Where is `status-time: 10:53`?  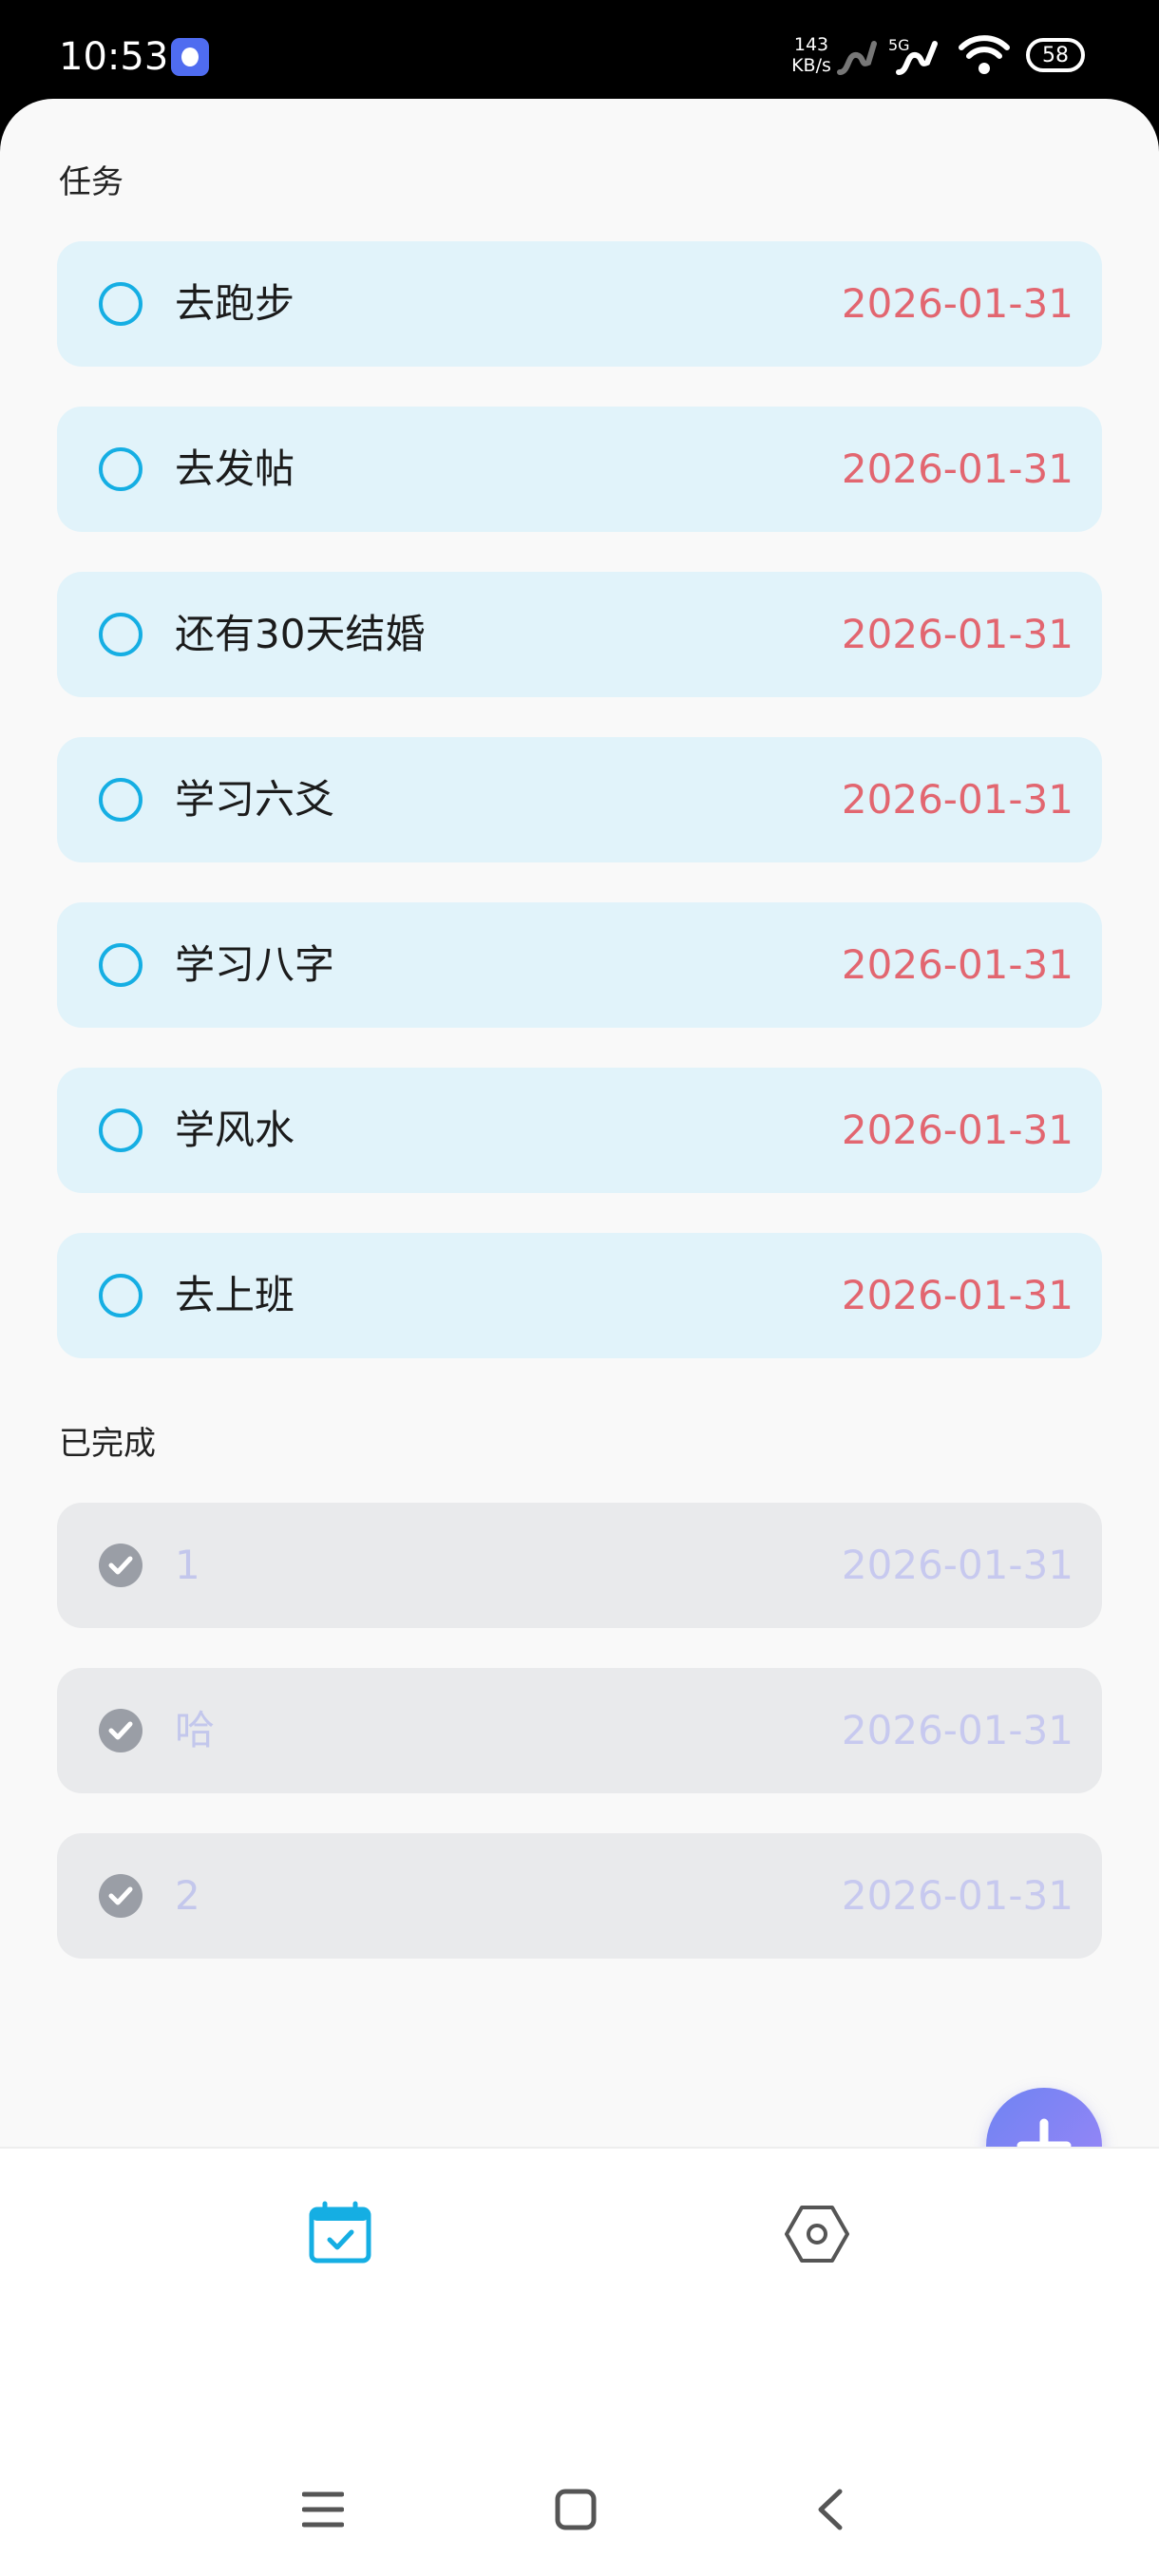
status-time: 10:53 is located at coordinates (114, 57).